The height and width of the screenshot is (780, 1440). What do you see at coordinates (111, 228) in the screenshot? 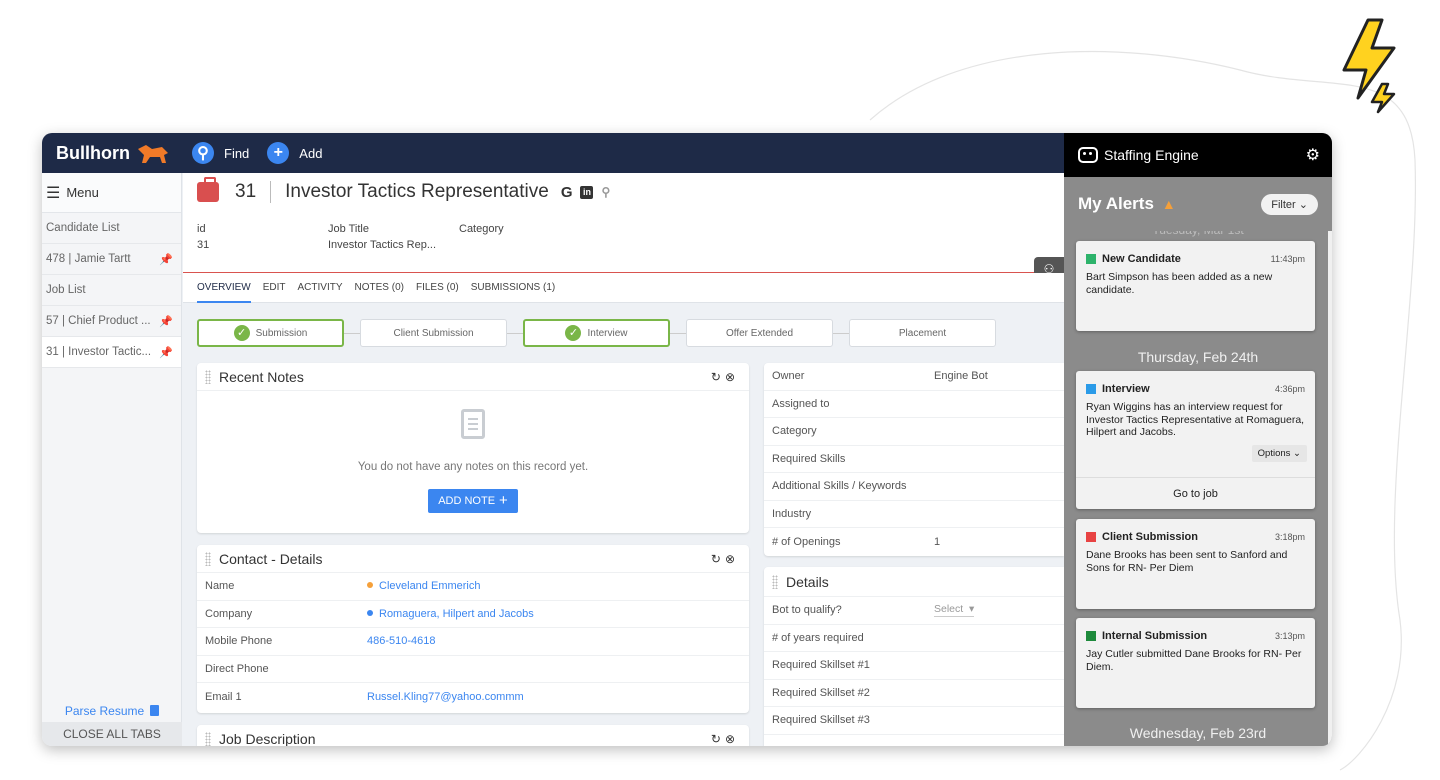
I see `sidebar-item-candidate-list: Candidate List` at bounding box center [111, 228].